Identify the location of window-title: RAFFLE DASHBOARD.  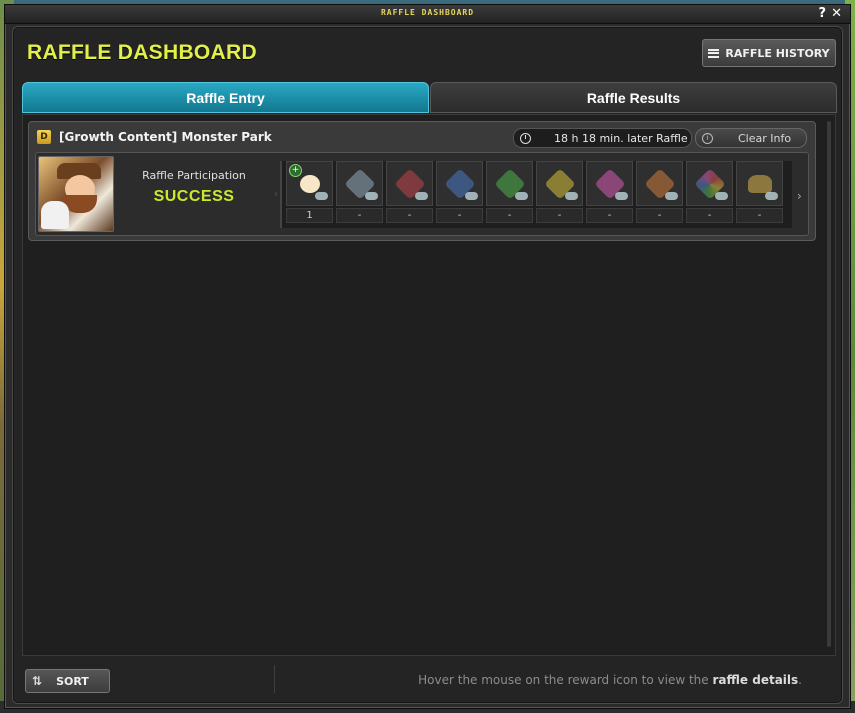
(427, 12).